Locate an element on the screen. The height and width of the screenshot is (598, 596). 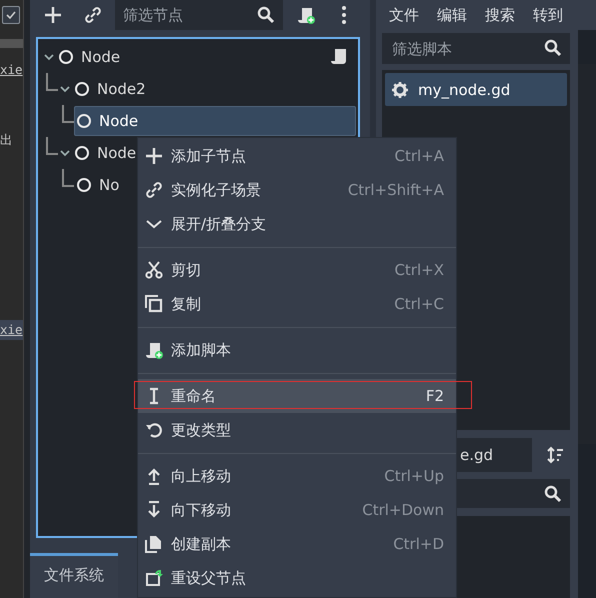
tab-strip is located at coordinates (11, 43).